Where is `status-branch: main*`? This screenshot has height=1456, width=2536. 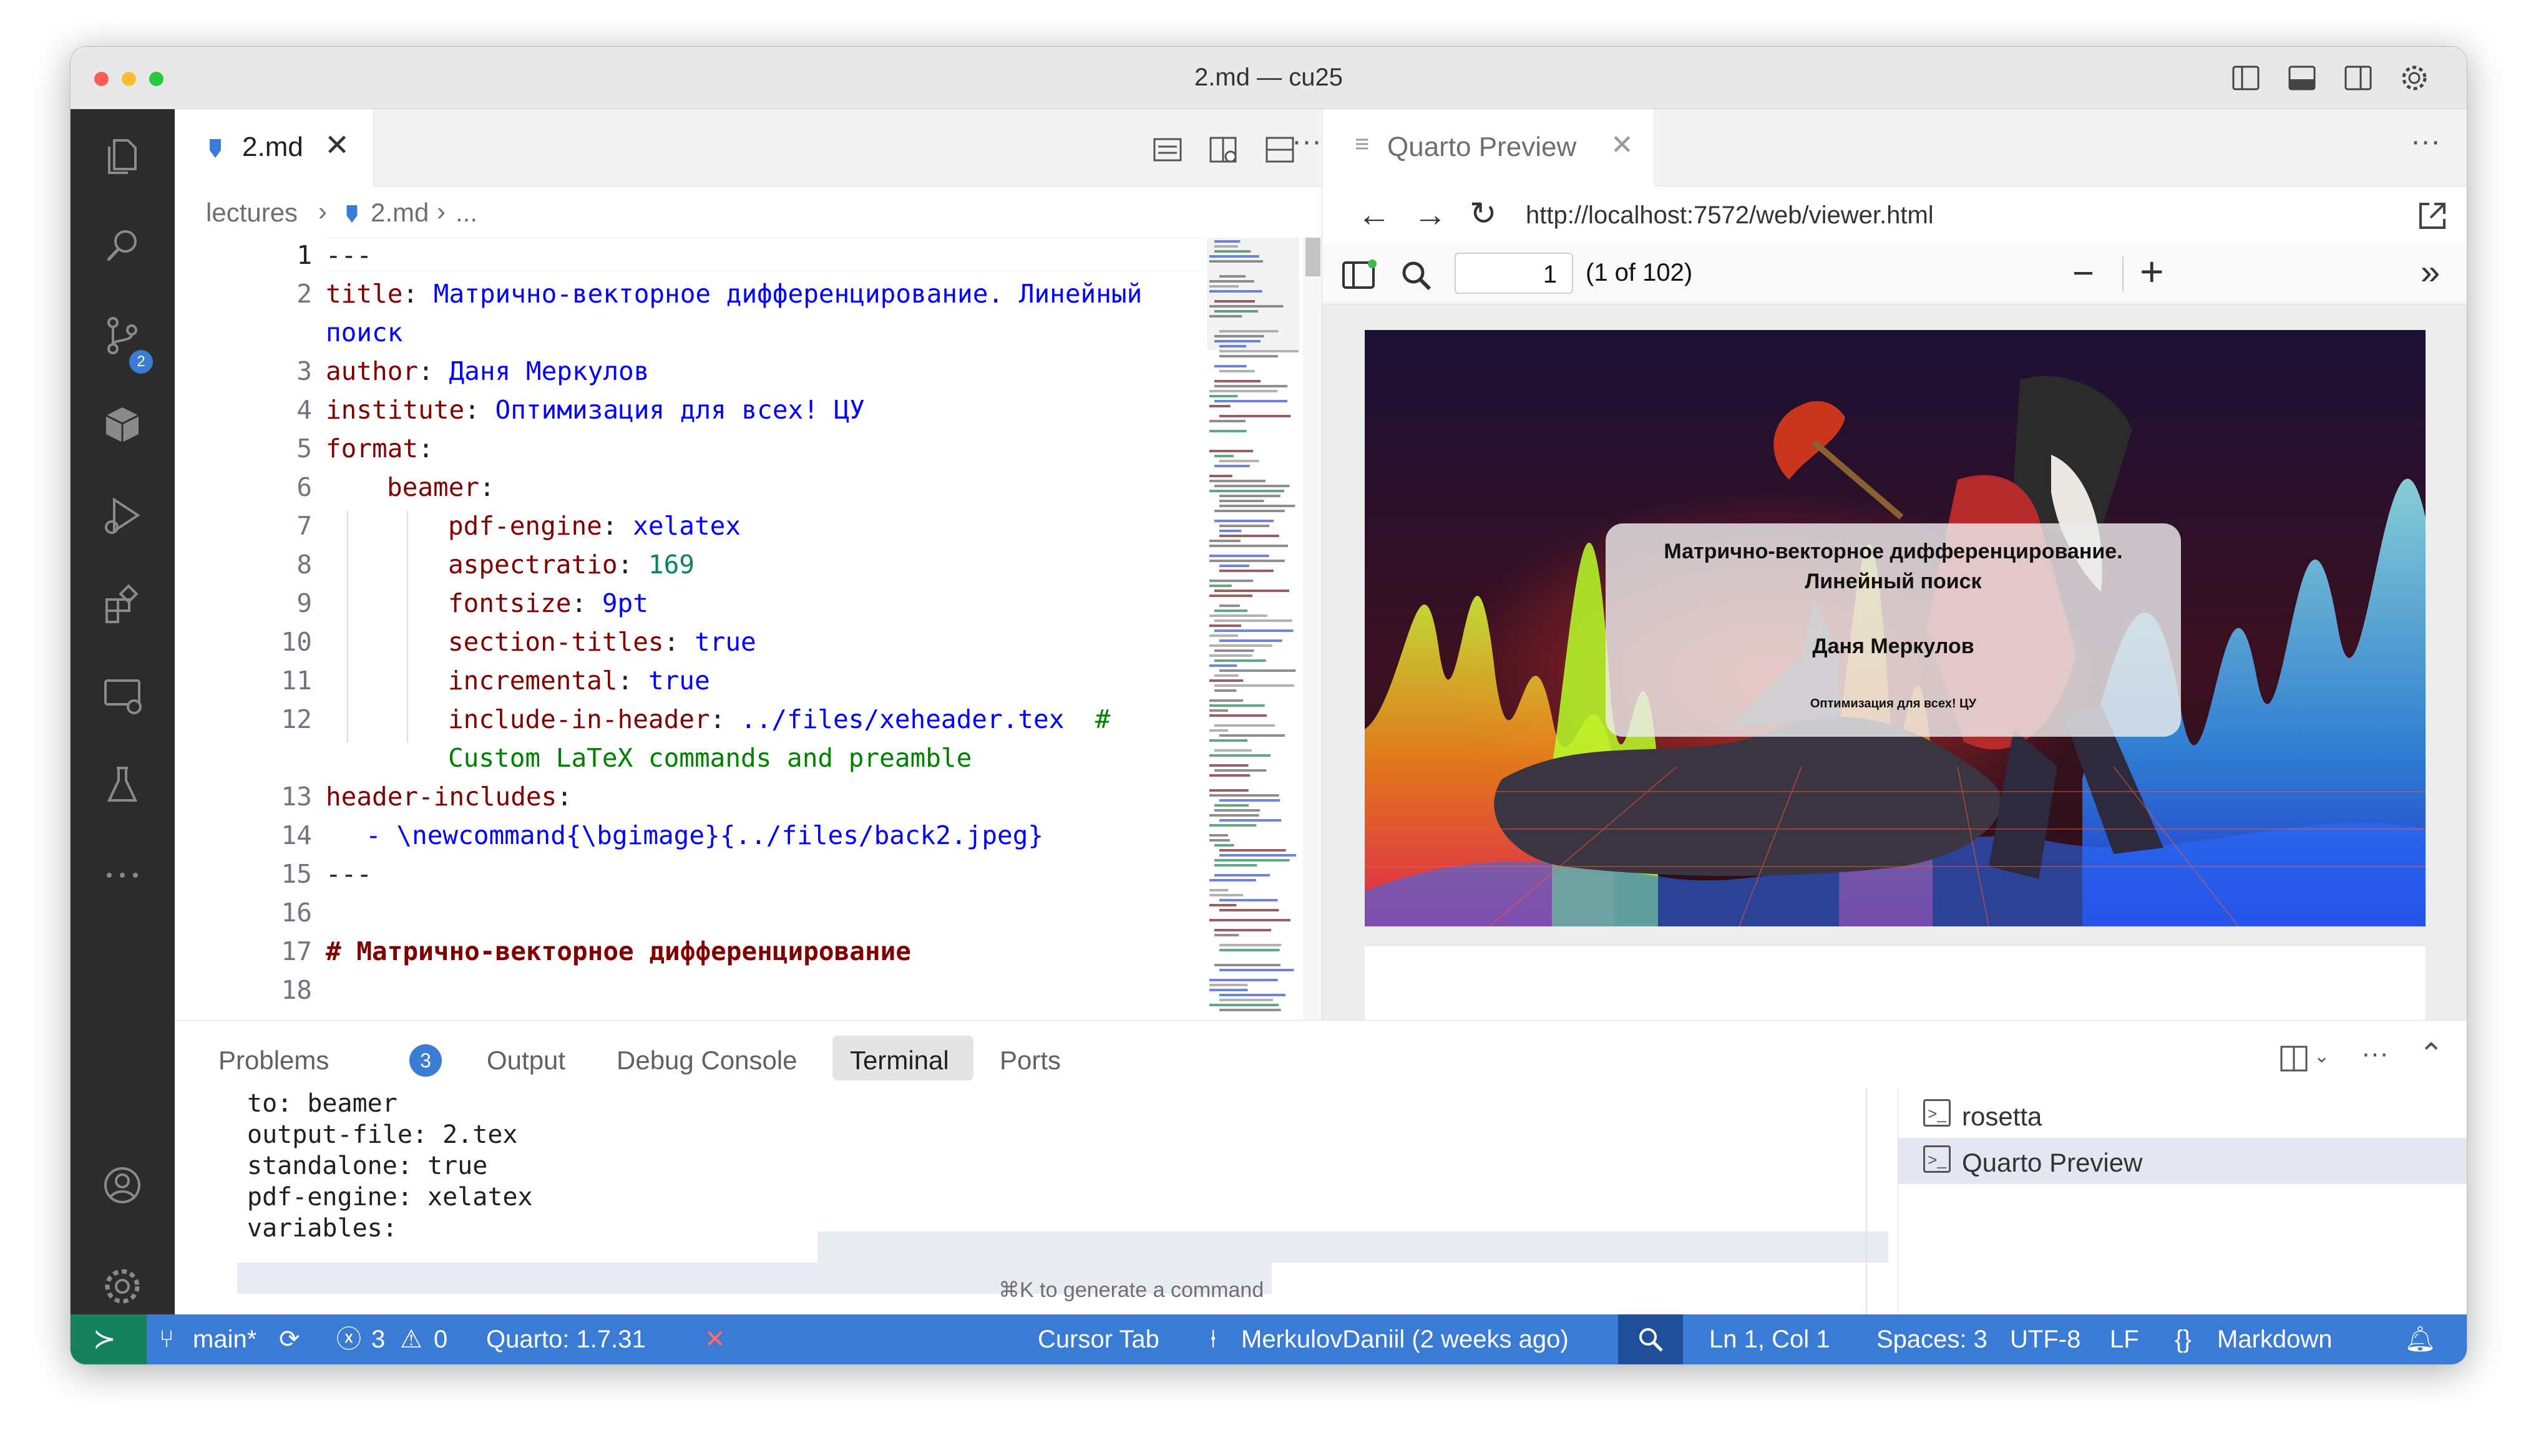 status-branch: main* is located at coordinates (224, 1339).